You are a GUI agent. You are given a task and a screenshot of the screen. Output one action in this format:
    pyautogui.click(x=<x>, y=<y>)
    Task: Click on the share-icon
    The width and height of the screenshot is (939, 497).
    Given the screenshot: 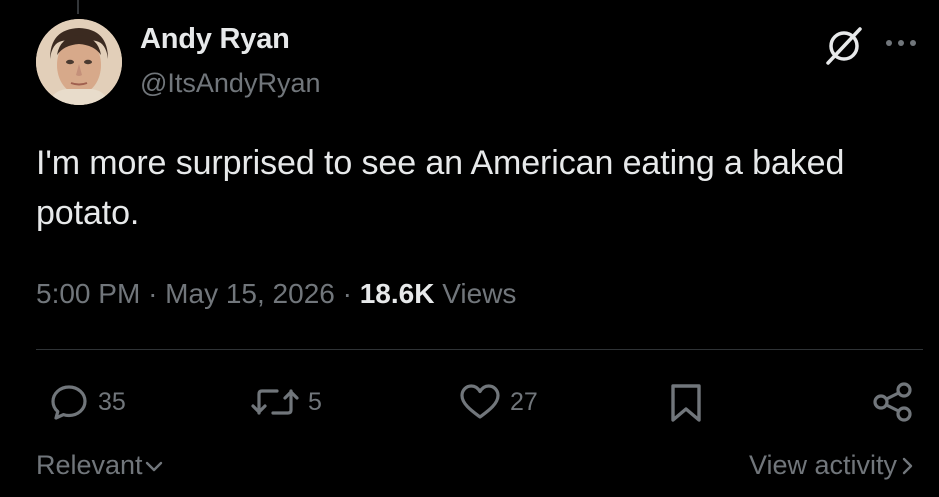 What is the action you would take?
    pyautogui.click(x=892, y=402)
    